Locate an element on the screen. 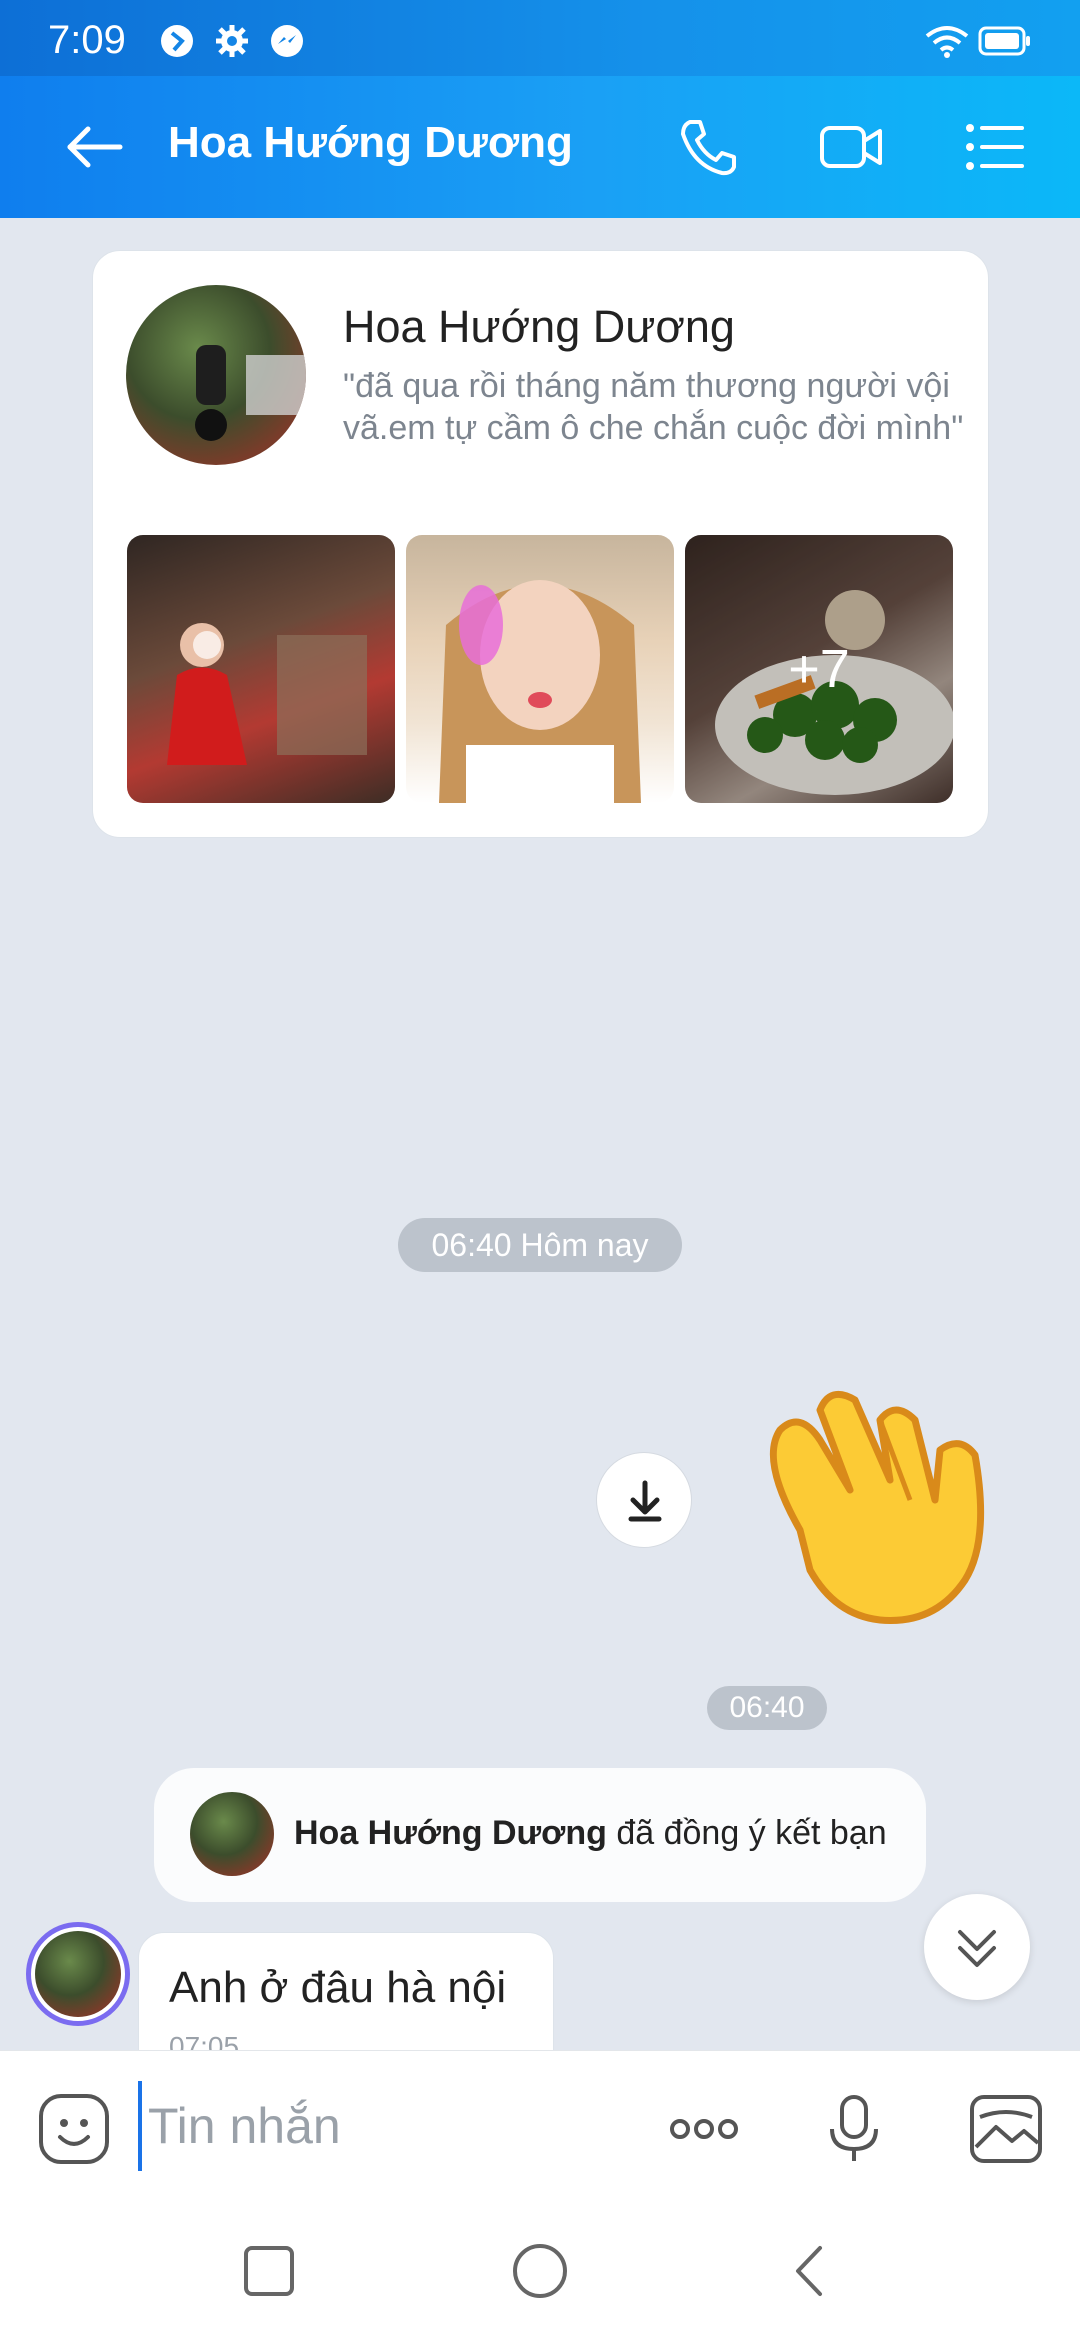 The height and width of the screenshot is (2340, 1080). notice-action: đã đồng ý kết bạn is located at coordinates (746, 1833).